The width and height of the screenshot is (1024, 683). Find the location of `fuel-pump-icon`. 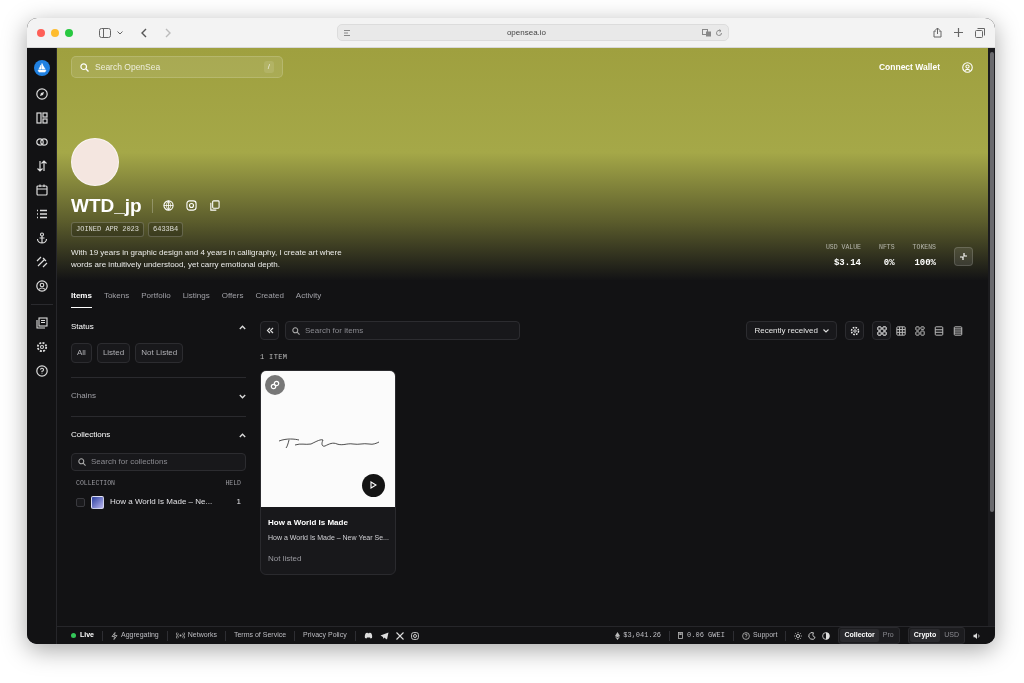

fuel-pump-icon is located at coordinates (681, 635).